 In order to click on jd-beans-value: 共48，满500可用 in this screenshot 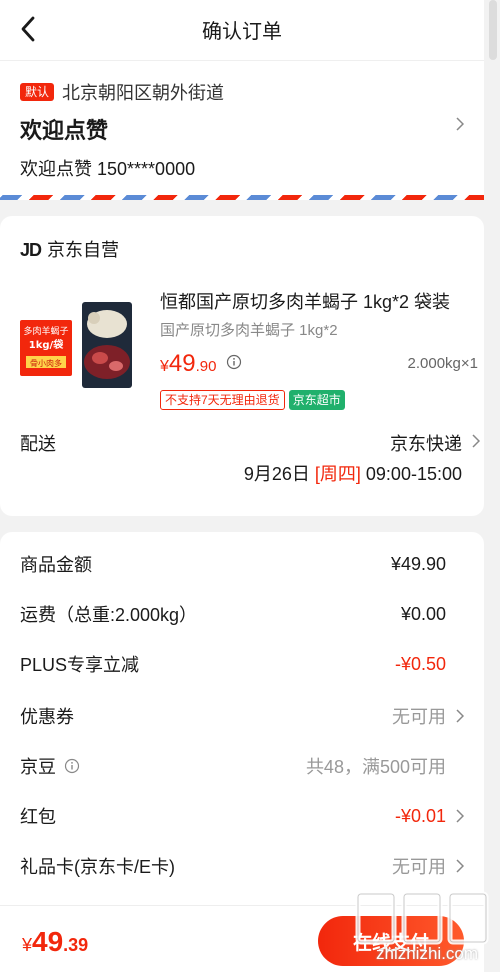, I will do `click(375, 767)`.